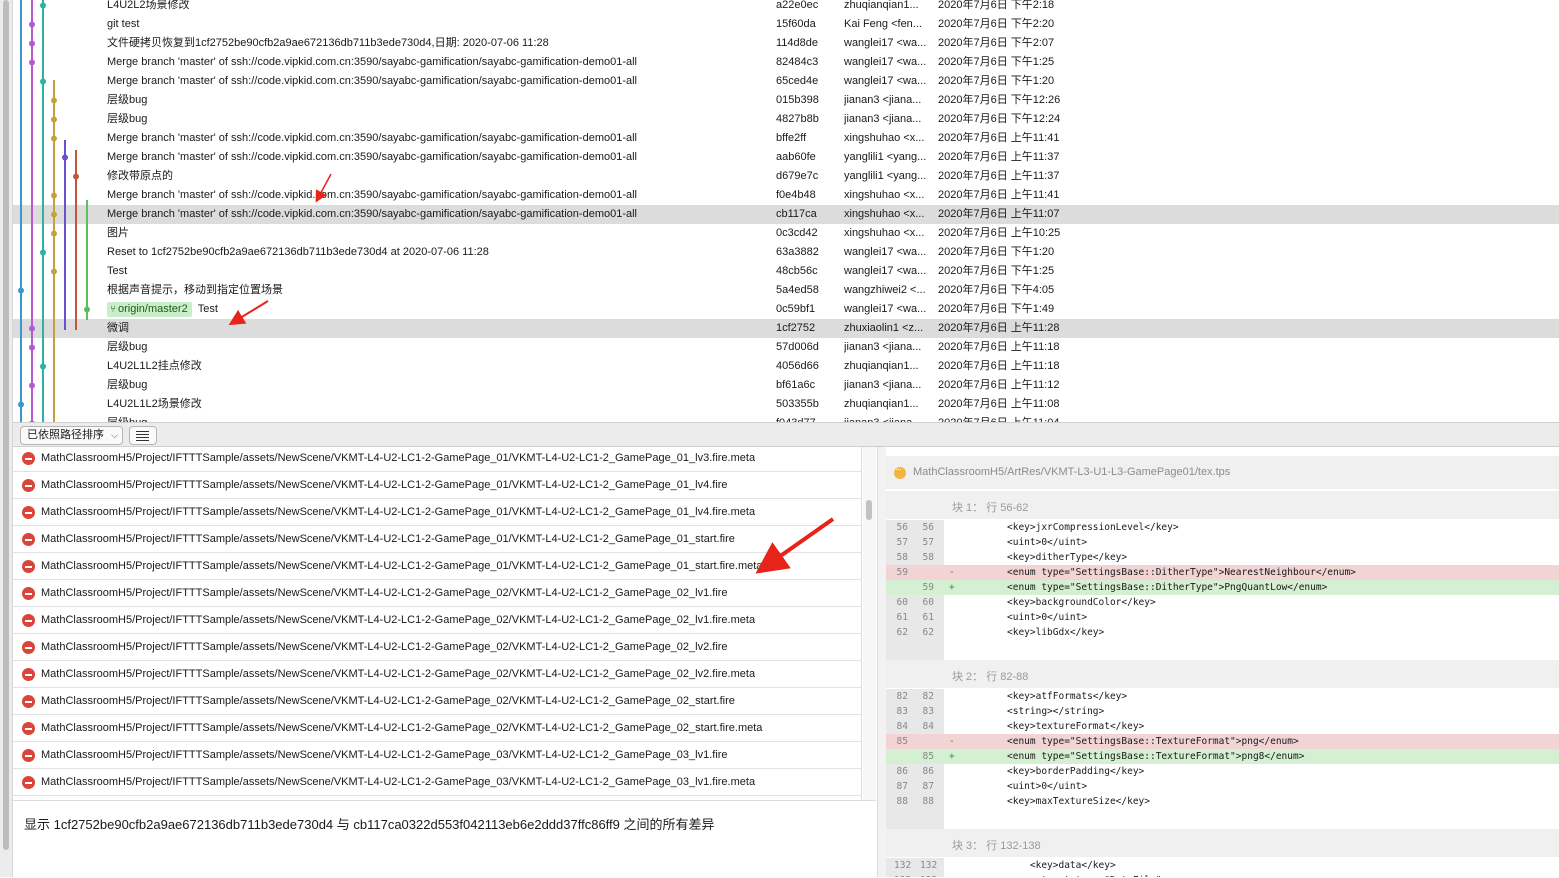  Describe the element at coordinates (999, 347) in the screenshot. I see `commit-date: 2020年7月6日 上午11:18` at that location.